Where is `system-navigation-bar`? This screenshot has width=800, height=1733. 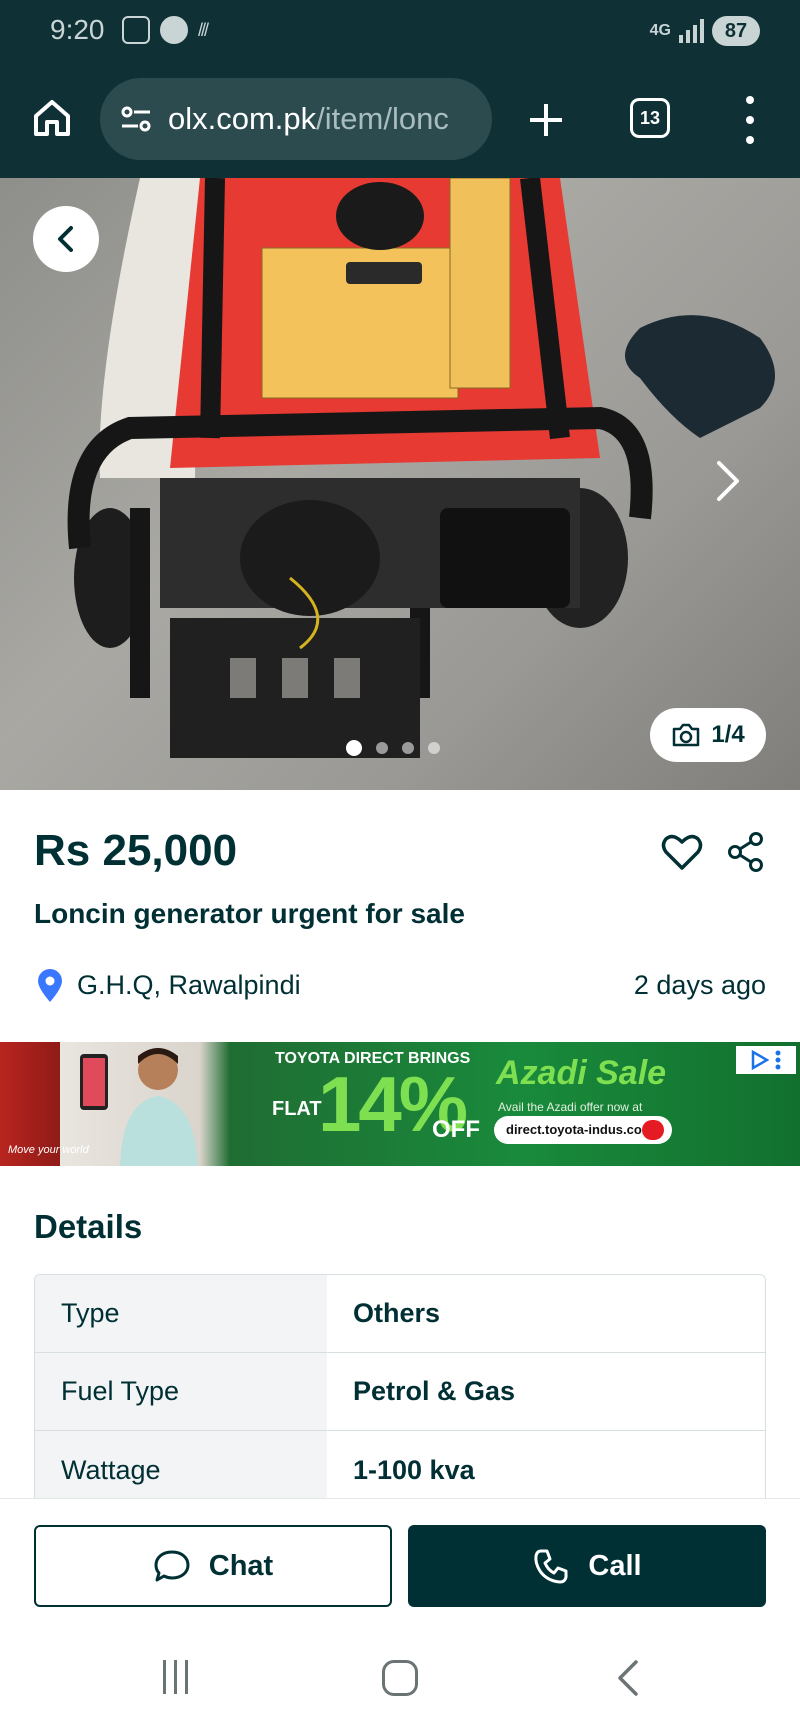 system-navigation-bar is located at coordinates (400, 1675).